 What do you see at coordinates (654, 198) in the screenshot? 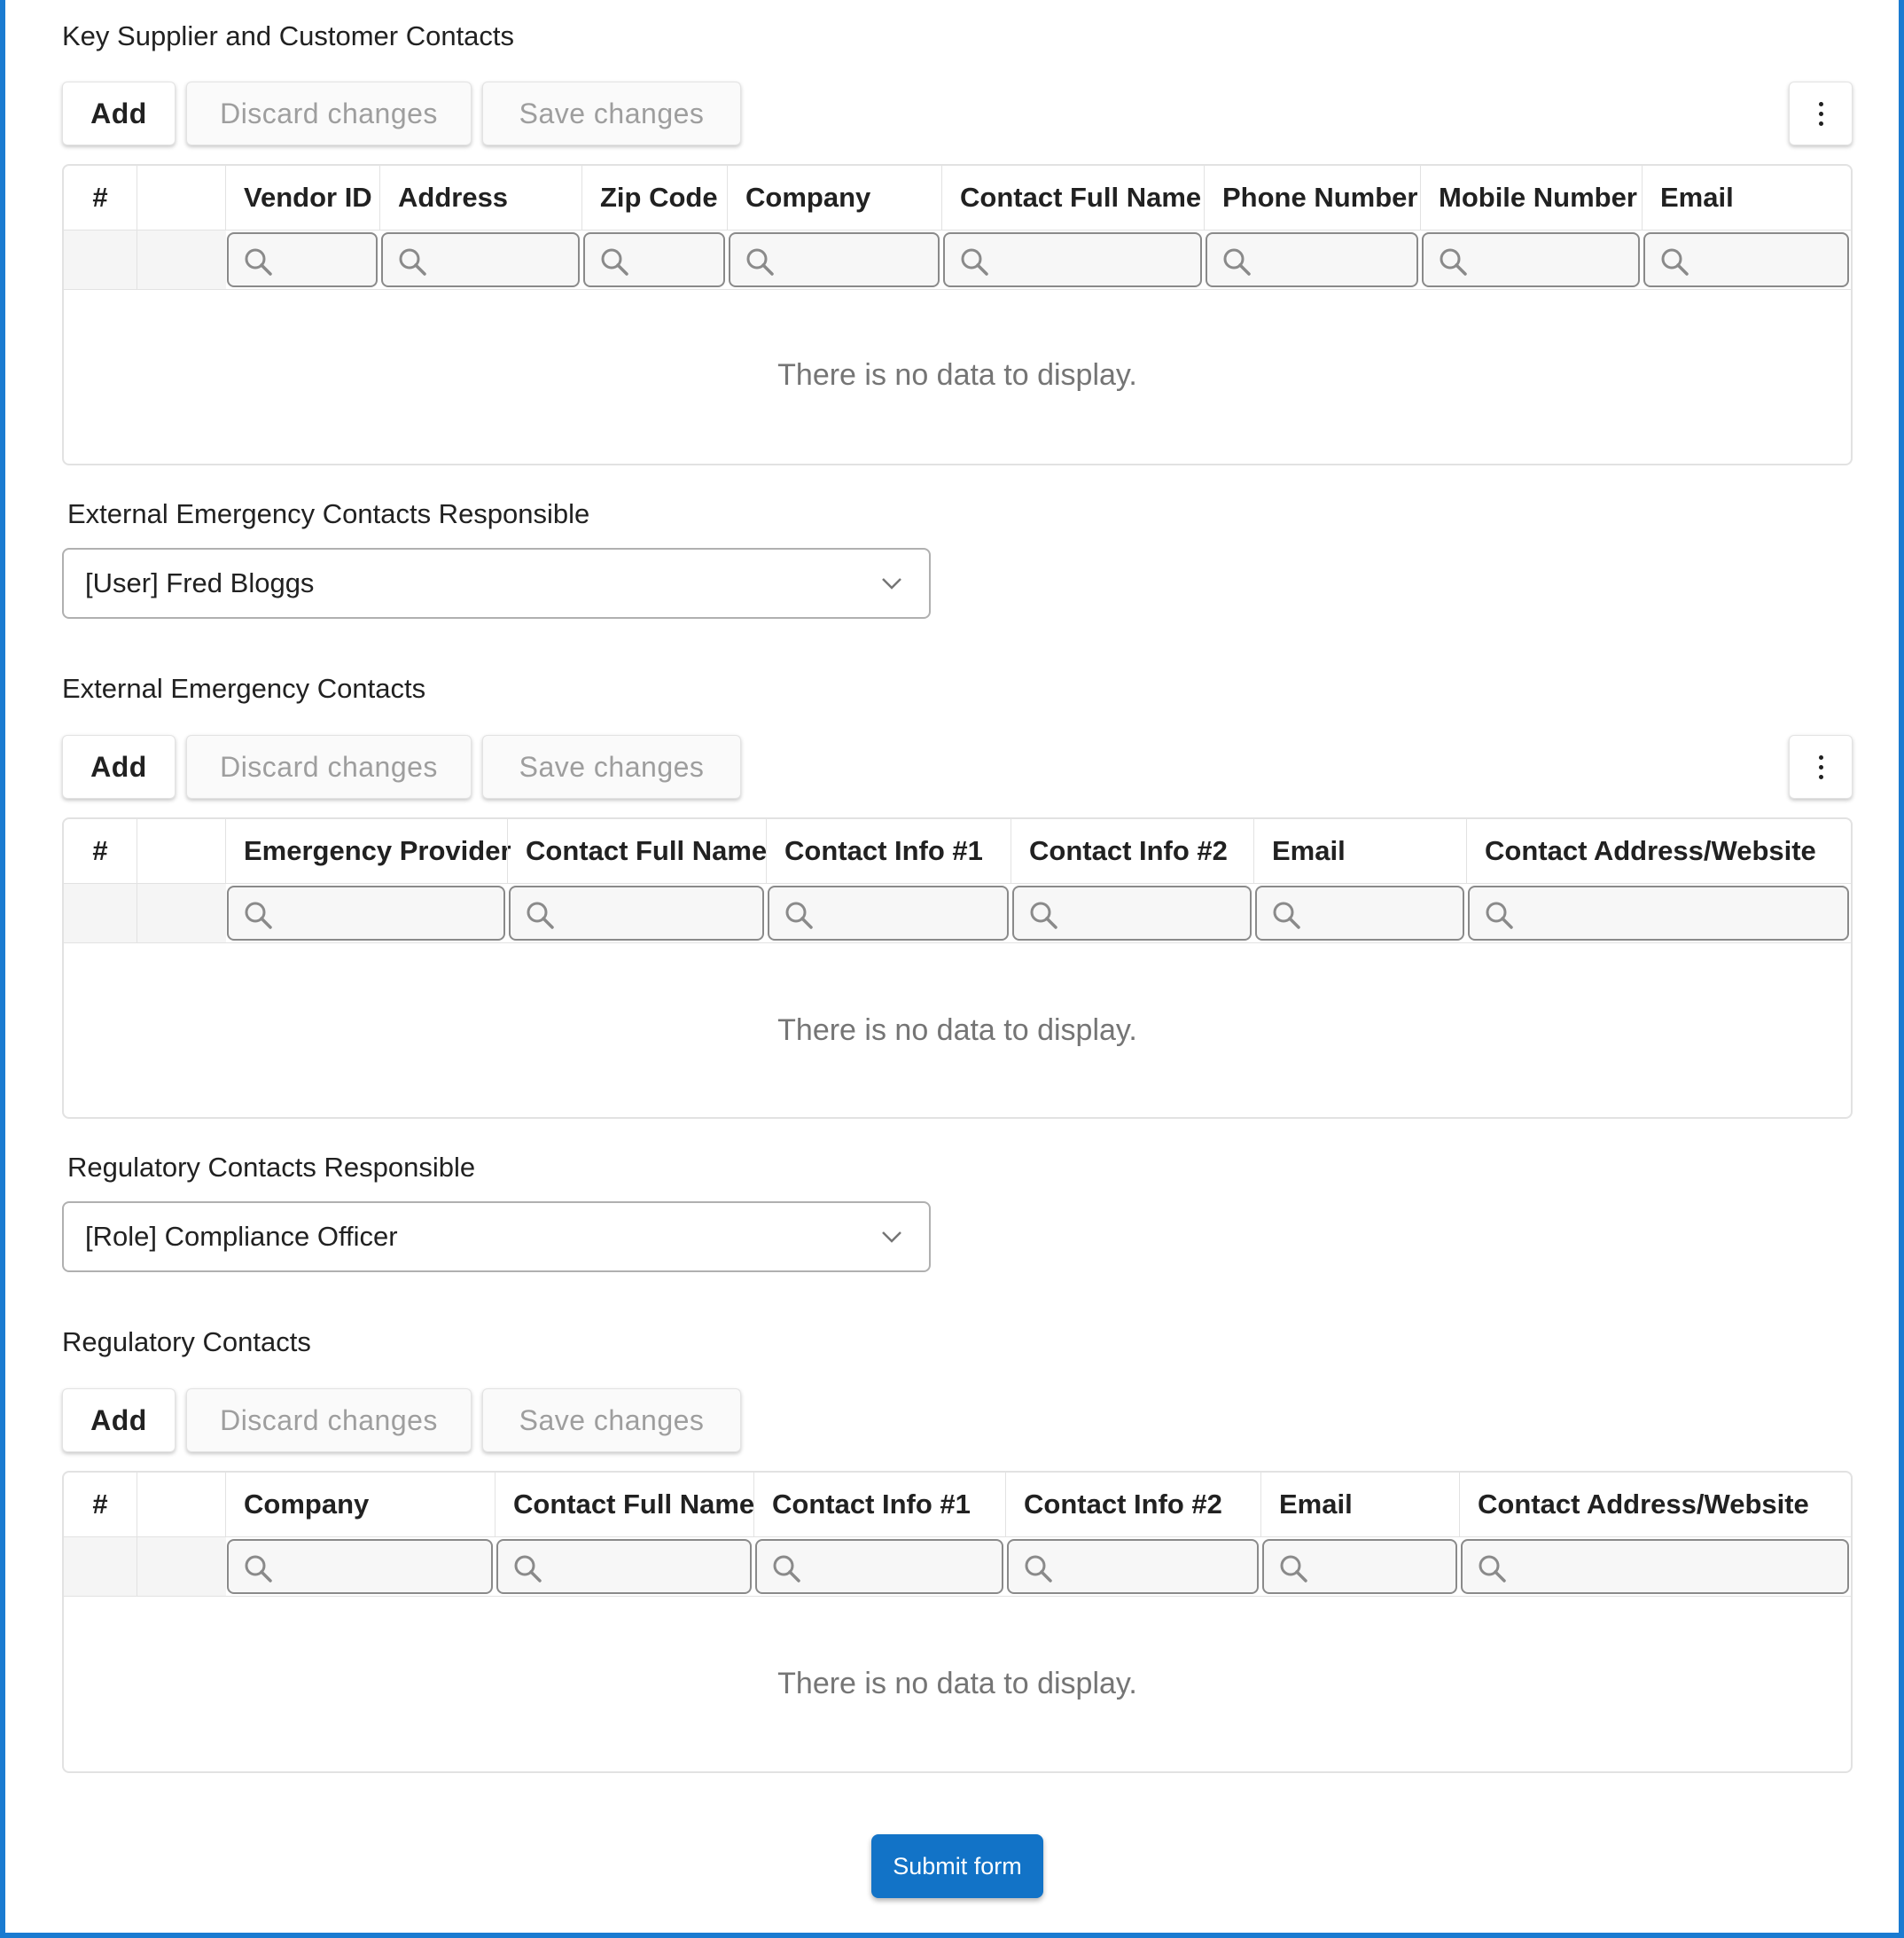
I see `column-header-zip-code: Zip Code` at bounding box center [654, 198].